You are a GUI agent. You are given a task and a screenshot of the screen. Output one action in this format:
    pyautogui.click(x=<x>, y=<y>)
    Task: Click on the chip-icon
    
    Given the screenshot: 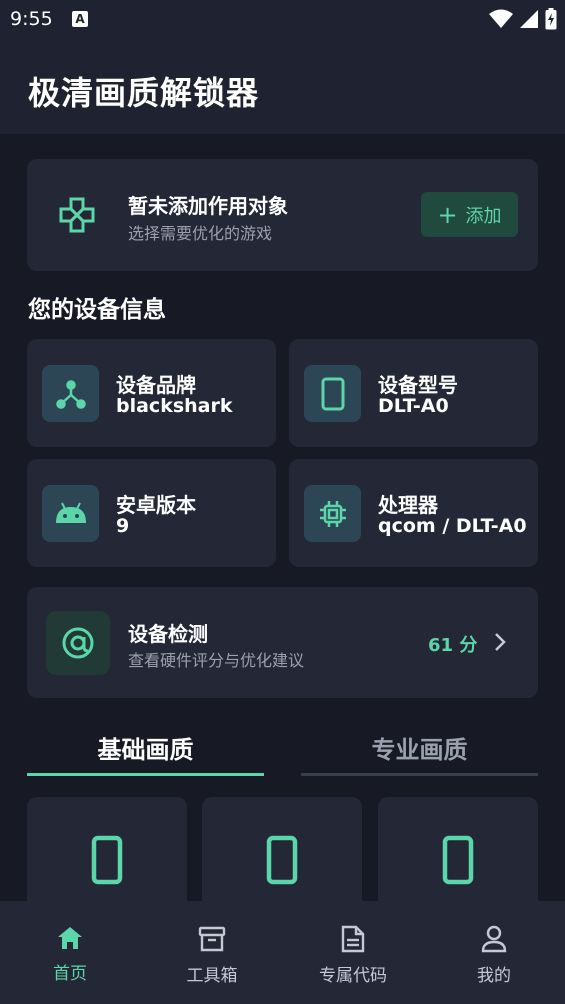 What is the action you would take?
    pyautogui.click(x=332, y=513)
    